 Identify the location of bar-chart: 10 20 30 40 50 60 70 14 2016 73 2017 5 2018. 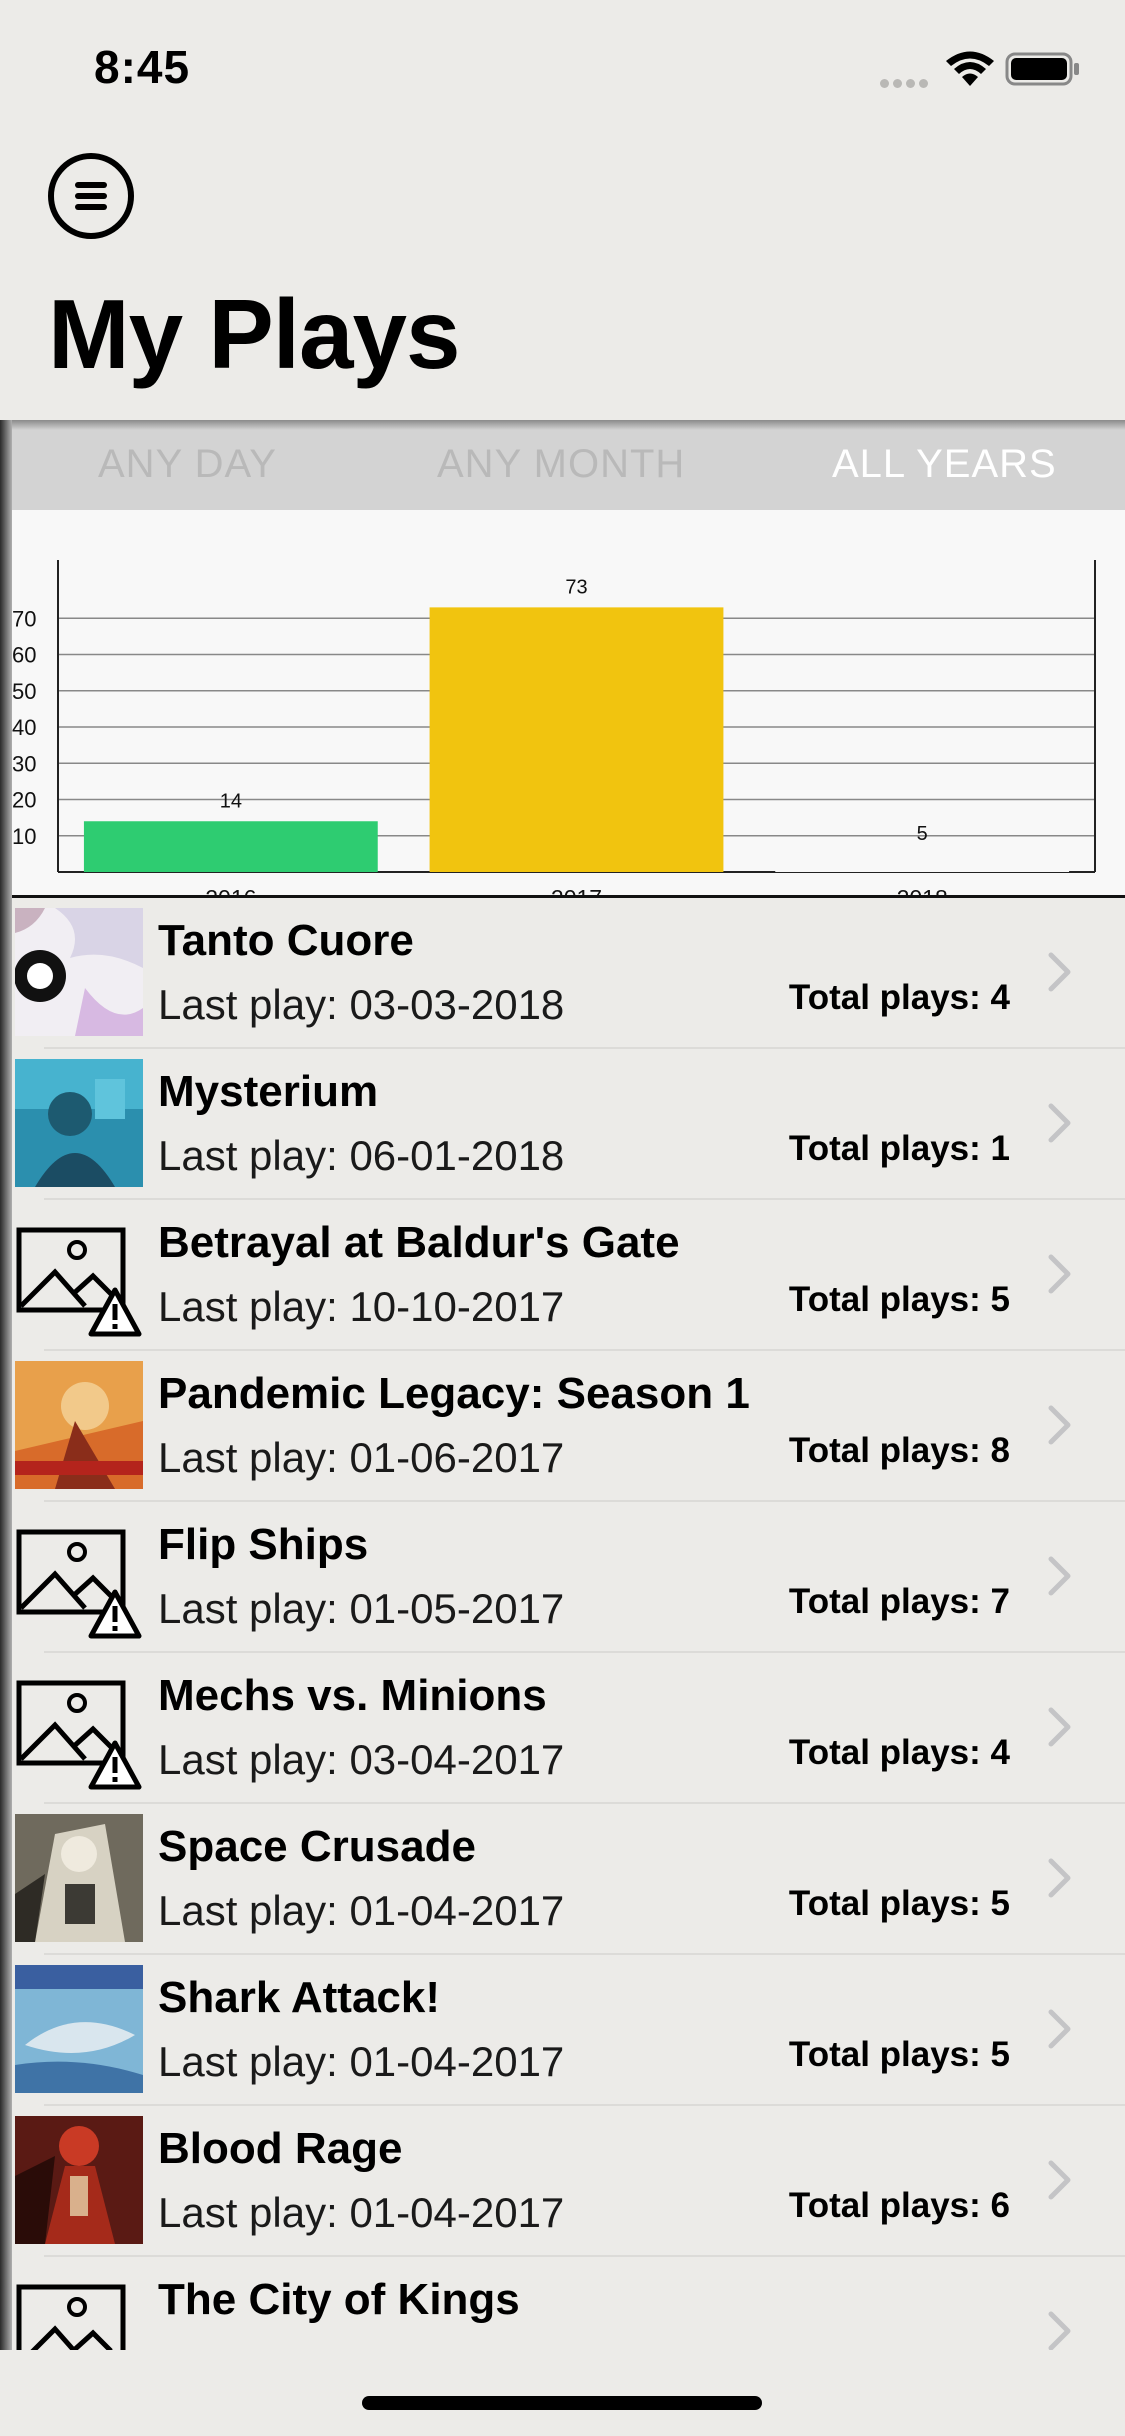
(554, 735).